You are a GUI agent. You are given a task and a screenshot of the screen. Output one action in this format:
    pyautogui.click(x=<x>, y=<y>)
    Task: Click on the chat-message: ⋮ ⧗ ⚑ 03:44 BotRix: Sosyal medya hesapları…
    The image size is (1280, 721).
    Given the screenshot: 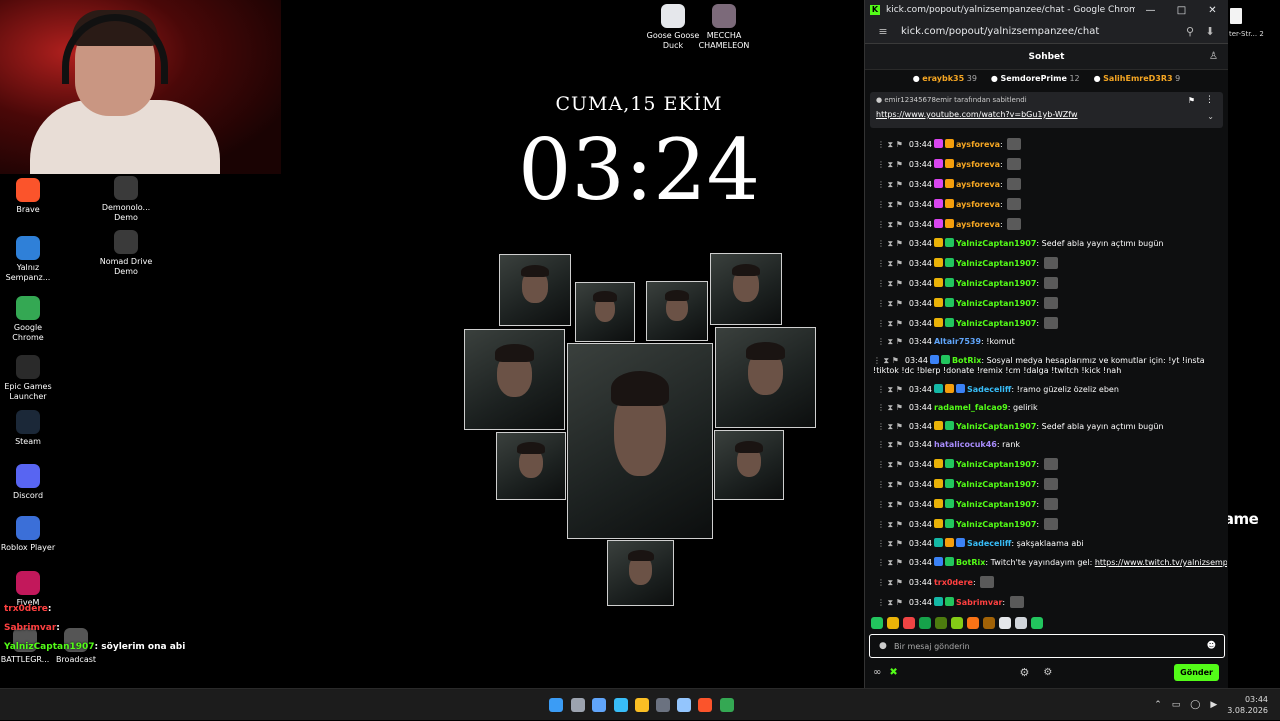 What is the action you would take?
    pyautogui.click(x=1046, y=365)
    